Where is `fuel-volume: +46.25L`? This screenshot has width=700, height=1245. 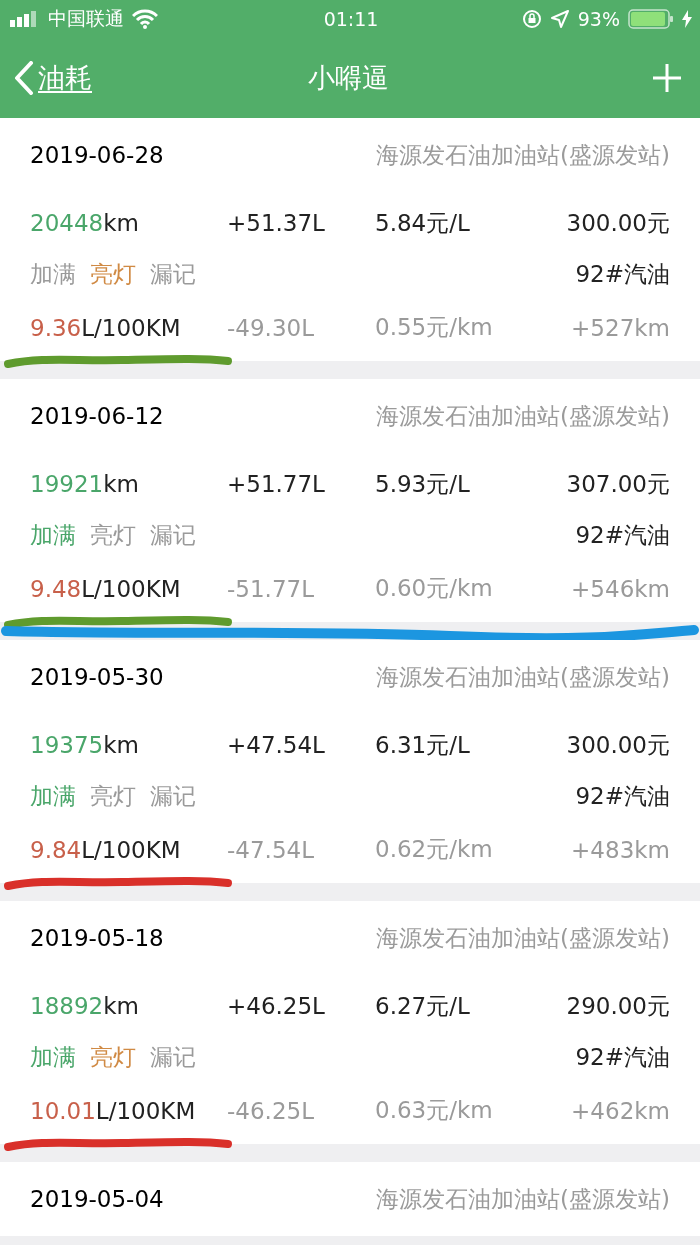 fuel-volume: +46.25L is located at coordinates (276, 1006).